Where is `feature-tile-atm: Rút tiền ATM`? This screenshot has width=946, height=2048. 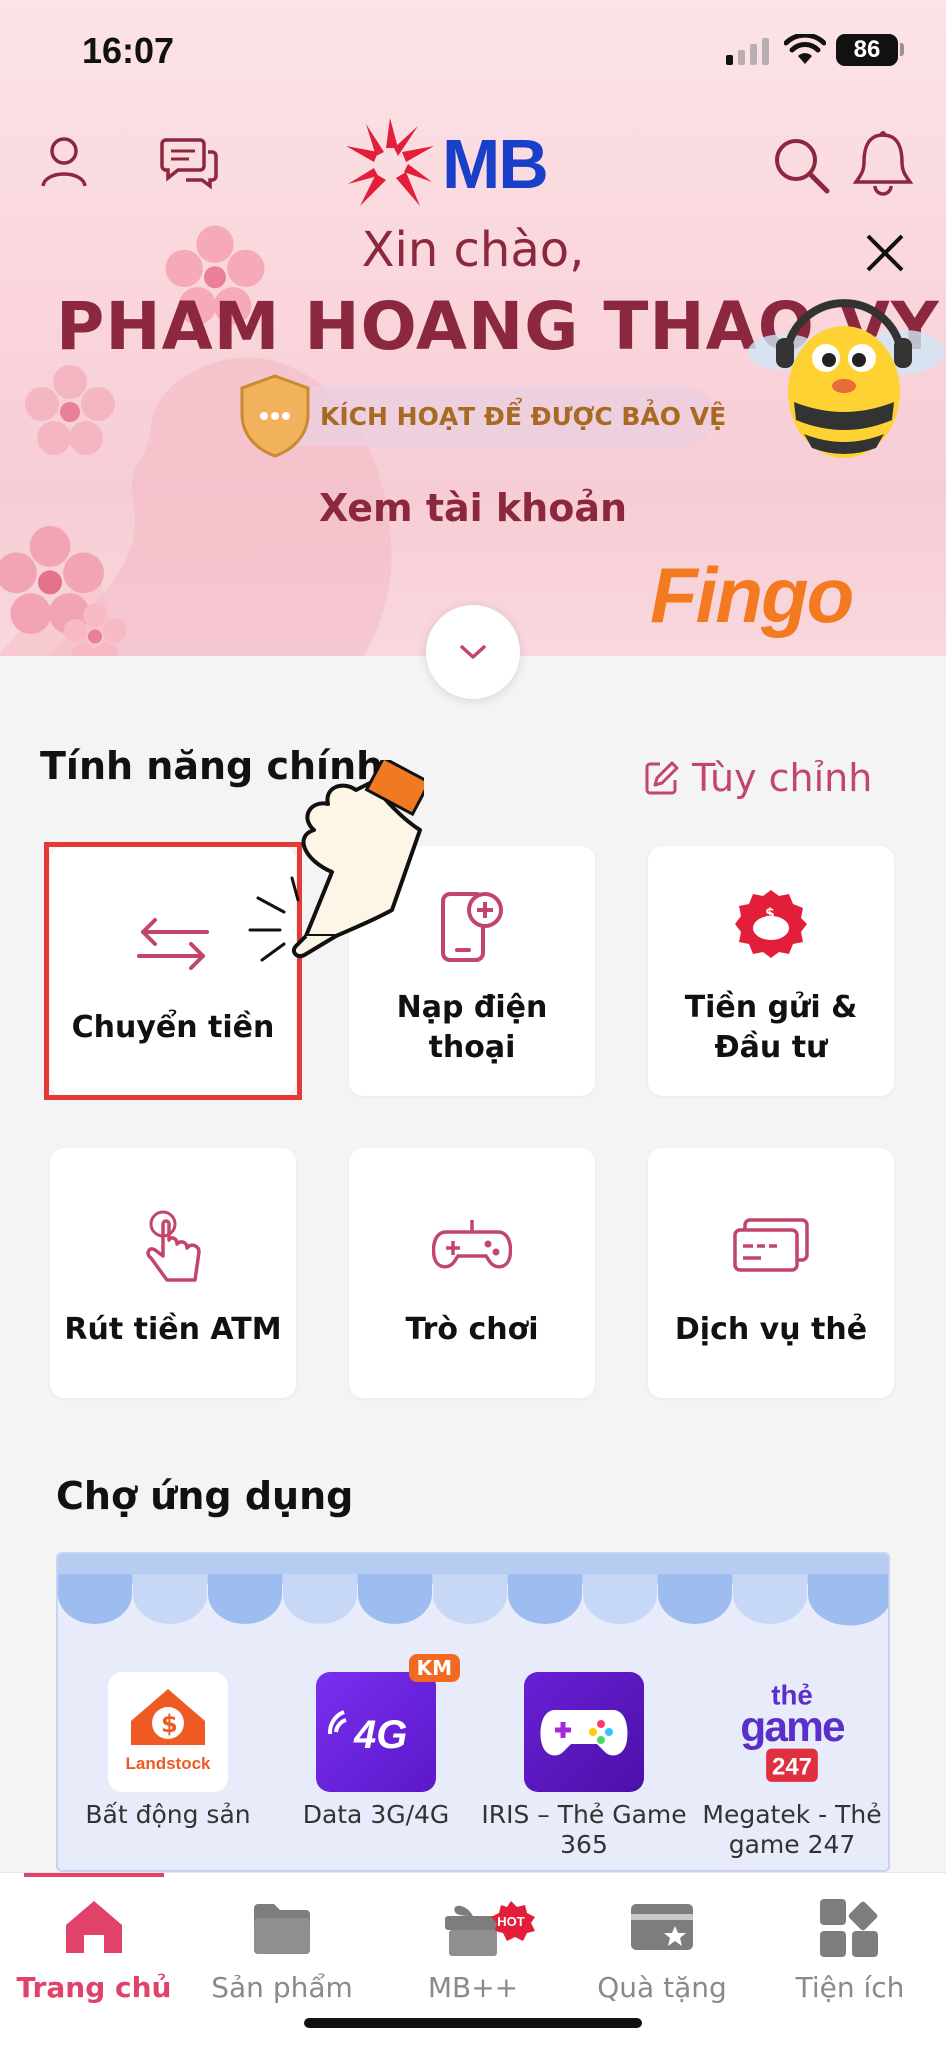 feature-tile-atm: Rút tiền ATM is located at coordinates (173, 1273).